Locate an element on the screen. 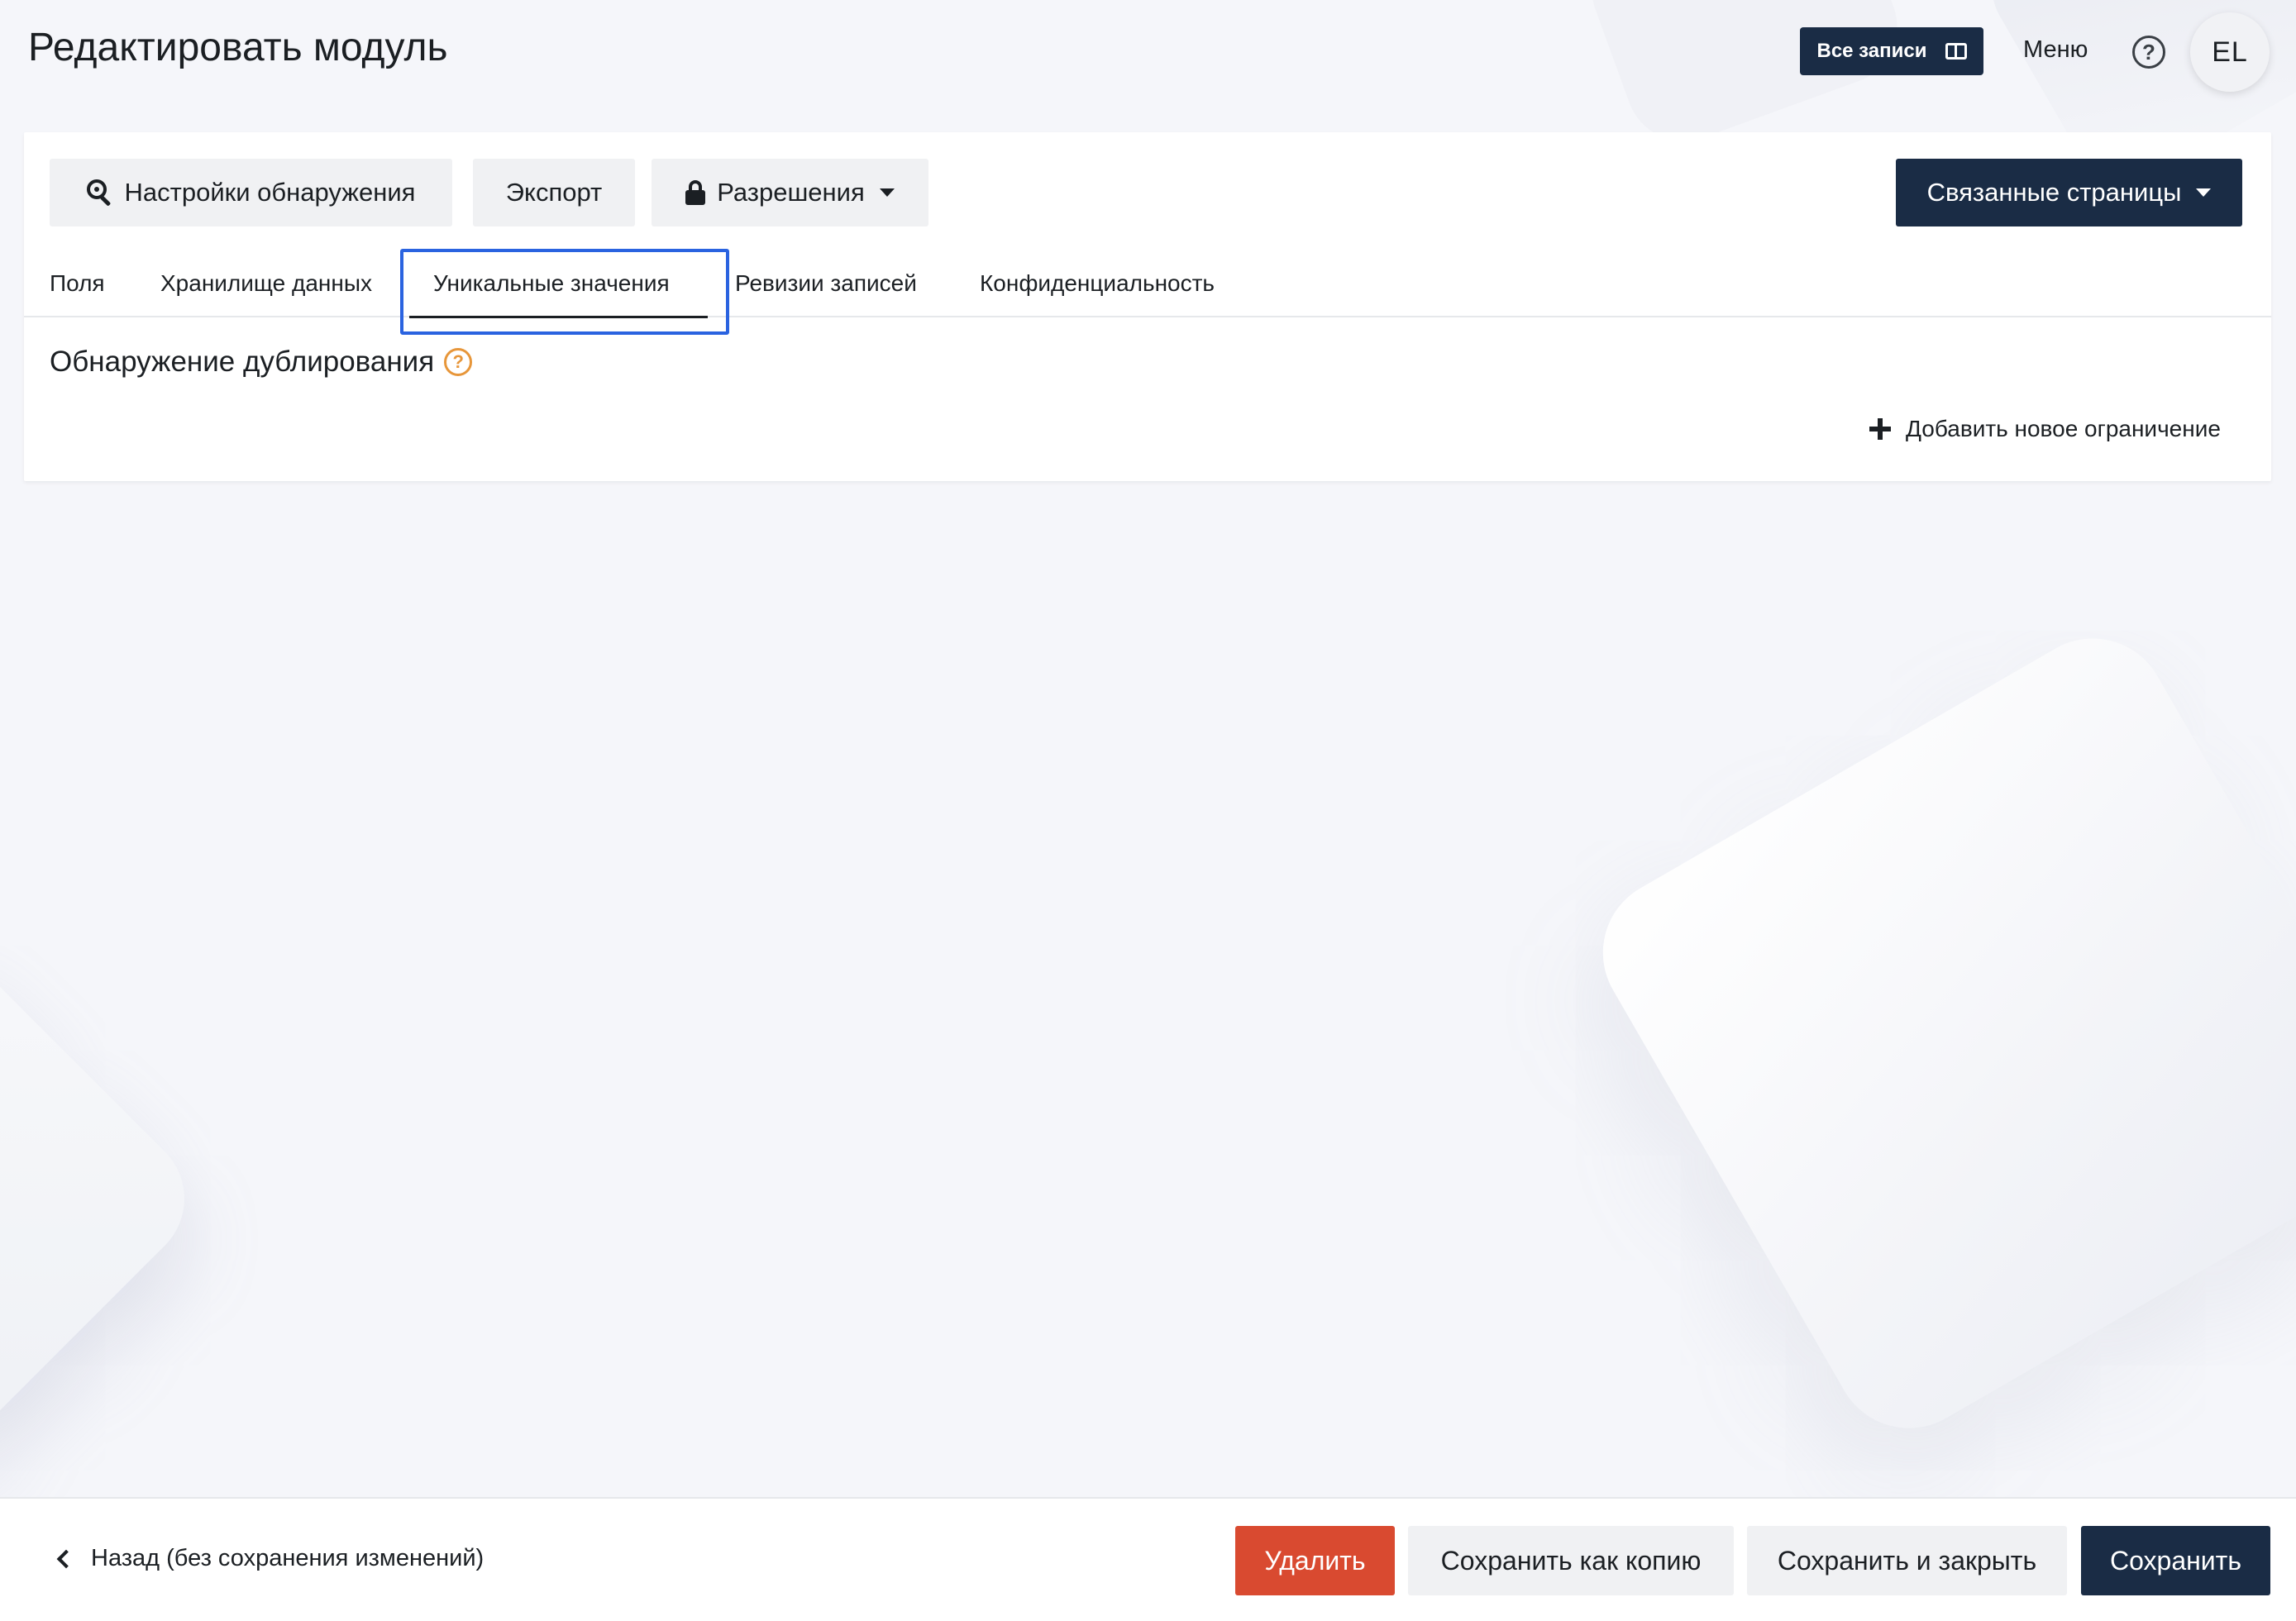 Image resolution: width=2296 pixels, height=1621 pixels. active-tab-indicator is located at coordinates (558, 317).